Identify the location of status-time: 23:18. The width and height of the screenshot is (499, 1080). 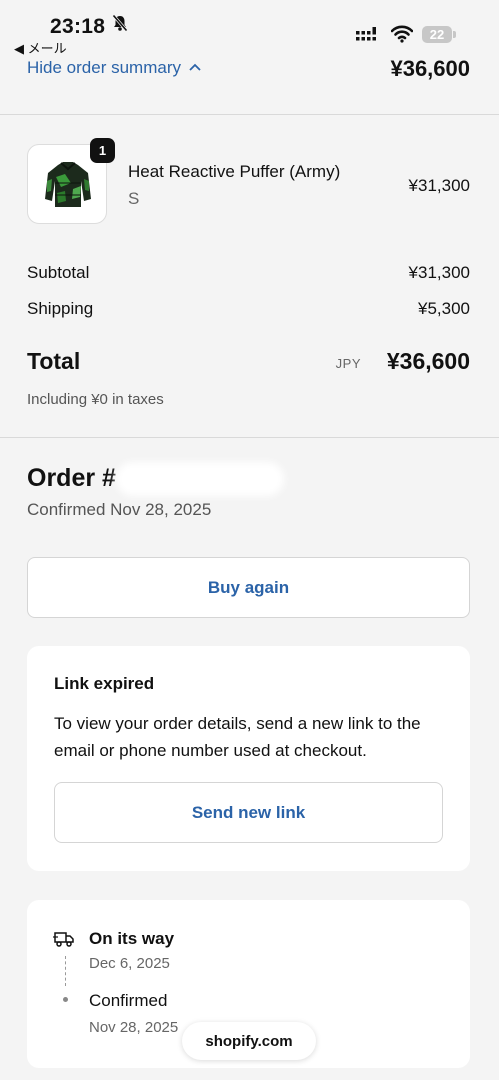
(78, 26).